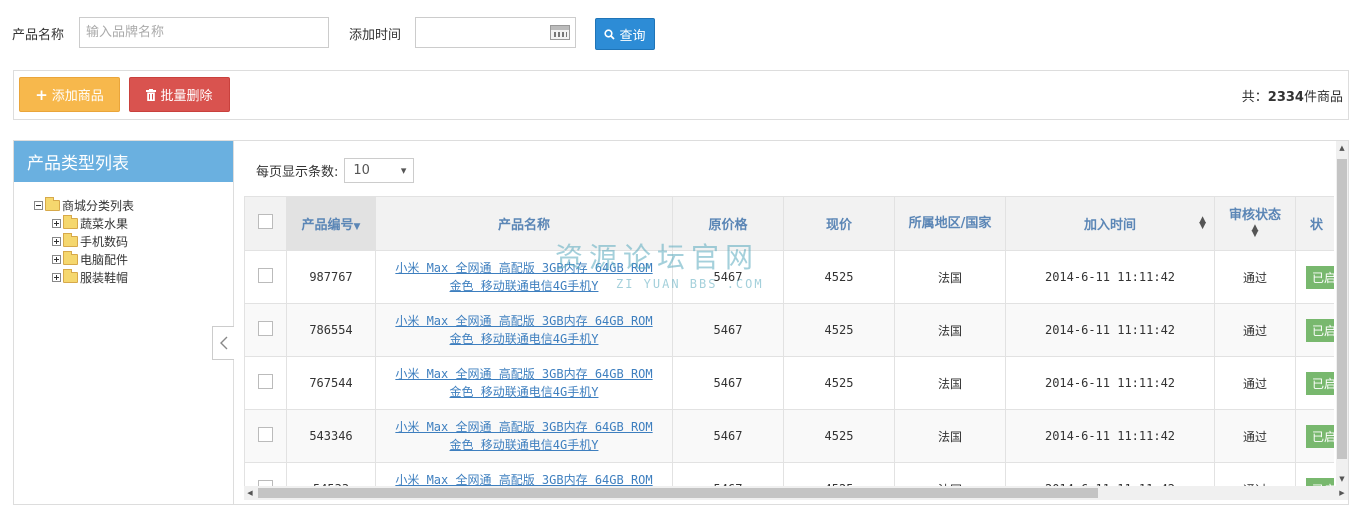  What do you see at coordinates (728, 223) in the screenshot?
I see `col-original-price: 原价格` at bounding box center [728, 223].